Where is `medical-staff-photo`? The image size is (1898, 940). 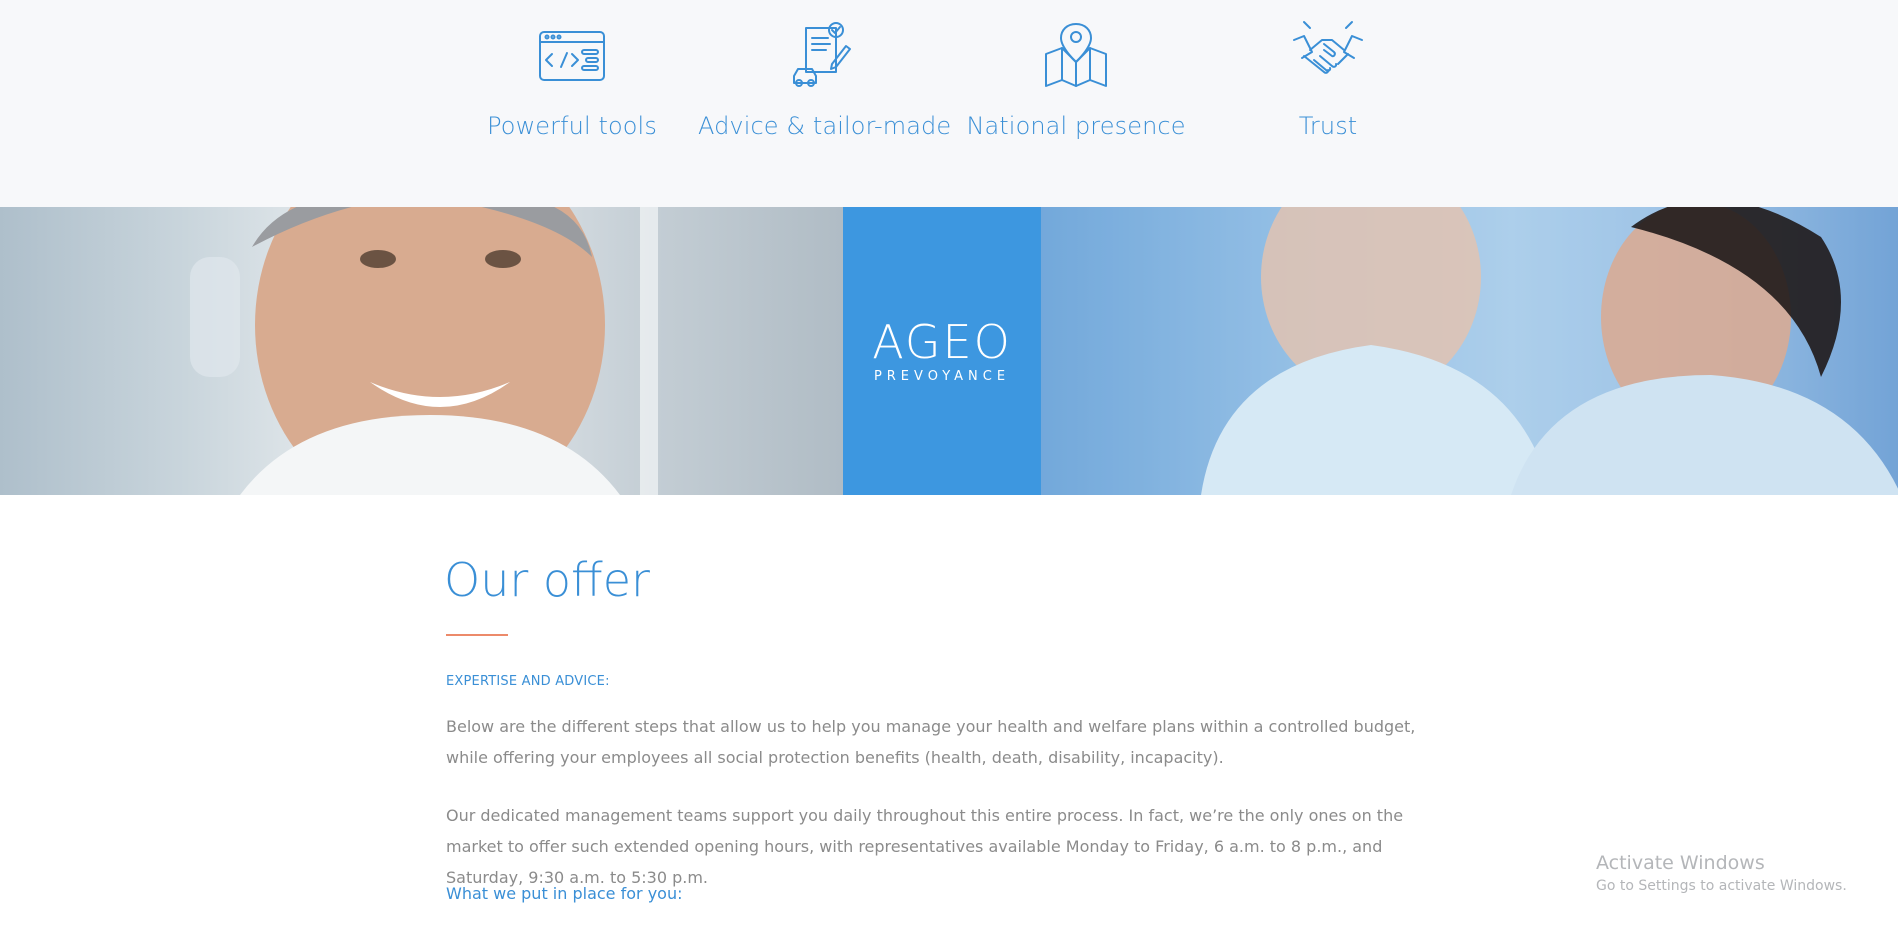 medical-staff-photo is located at coordinates (1469, 351).